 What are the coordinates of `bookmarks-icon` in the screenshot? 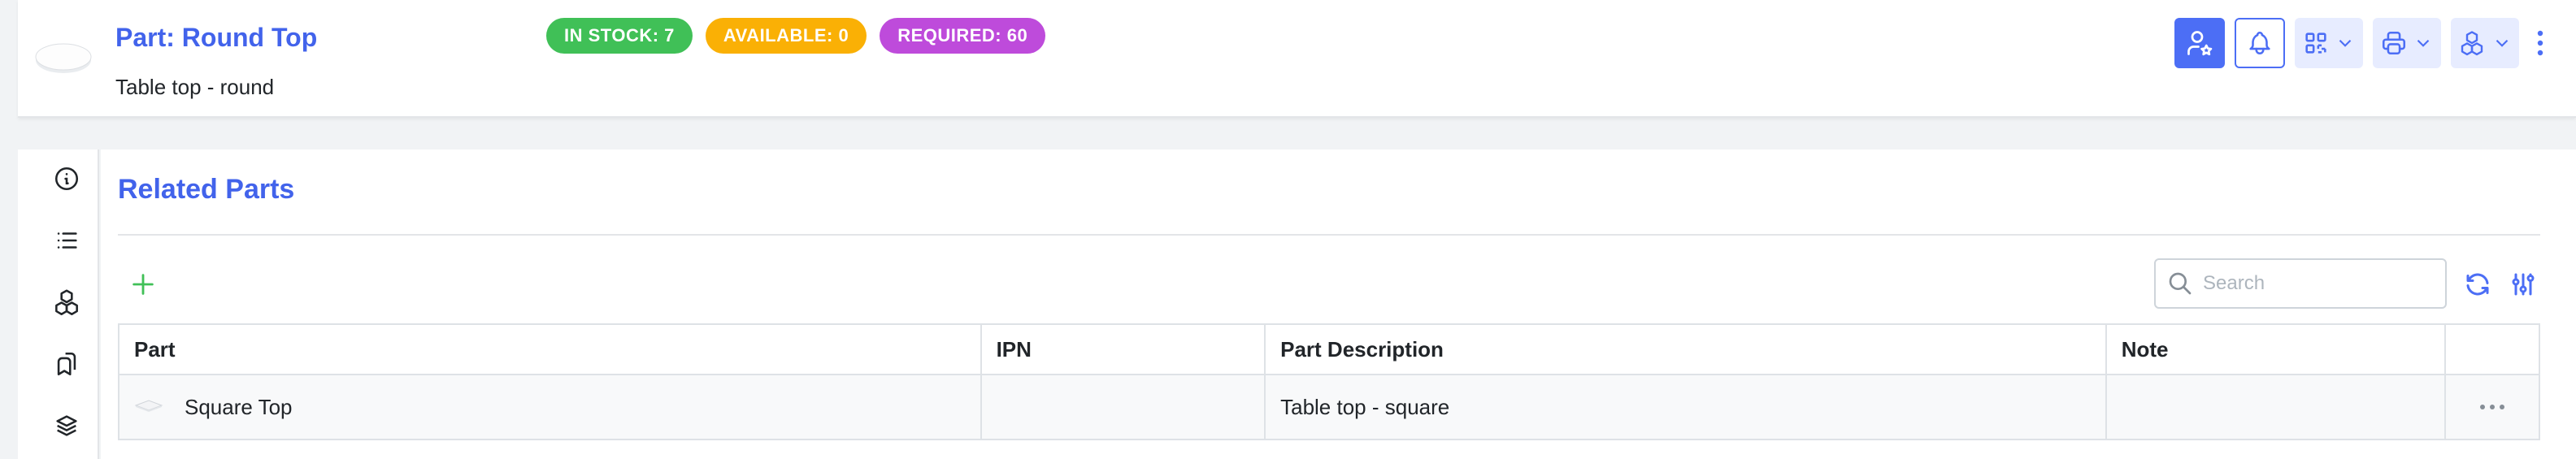 It's located at (66, 364).